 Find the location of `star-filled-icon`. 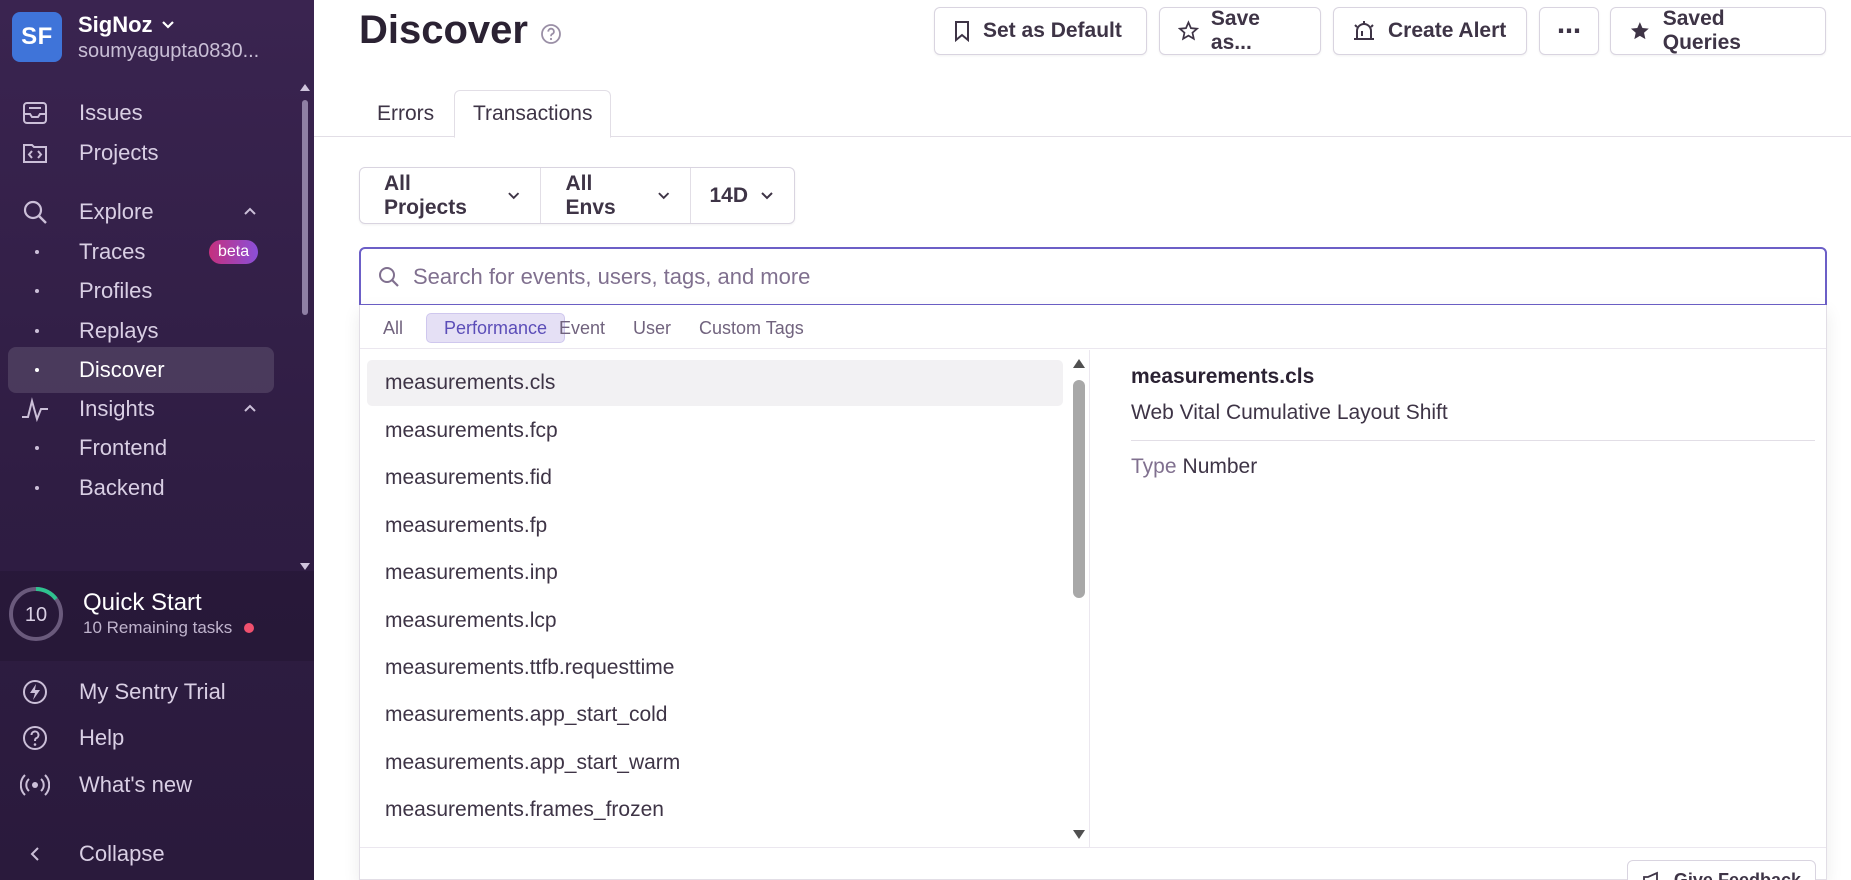

star-filled-icon is located at coordinates (1639, 31).